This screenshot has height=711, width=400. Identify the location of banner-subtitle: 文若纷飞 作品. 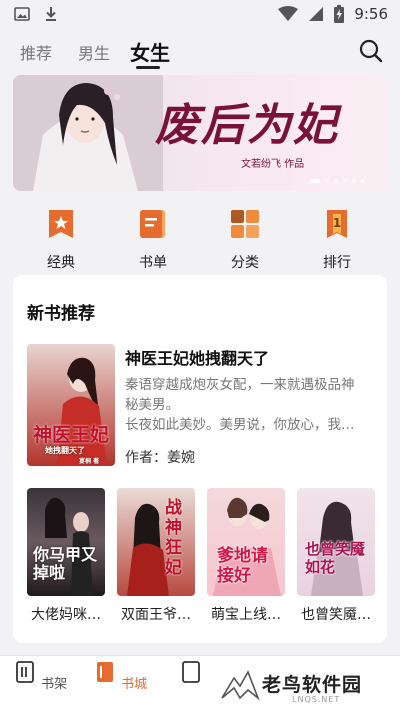
(273, 164).